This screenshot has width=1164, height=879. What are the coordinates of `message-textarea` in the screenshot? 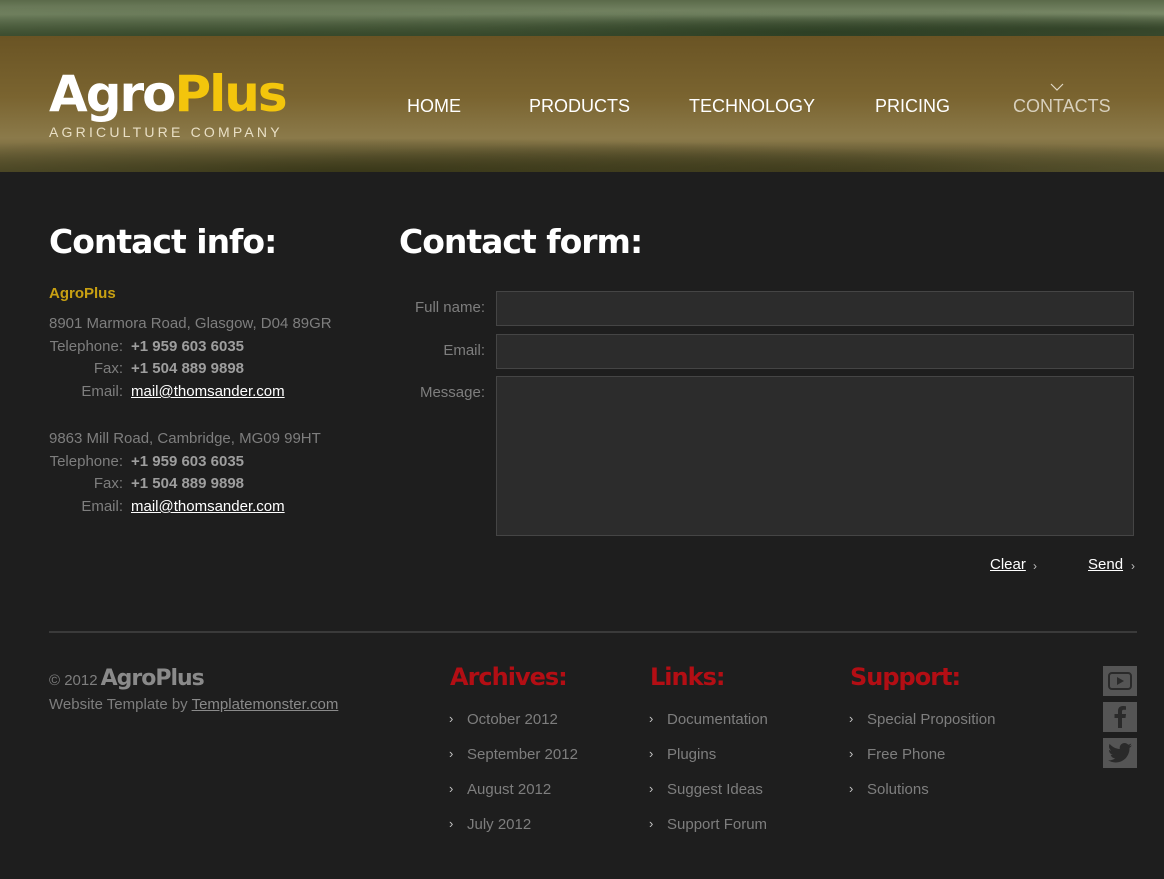 It's located at (815, 456).